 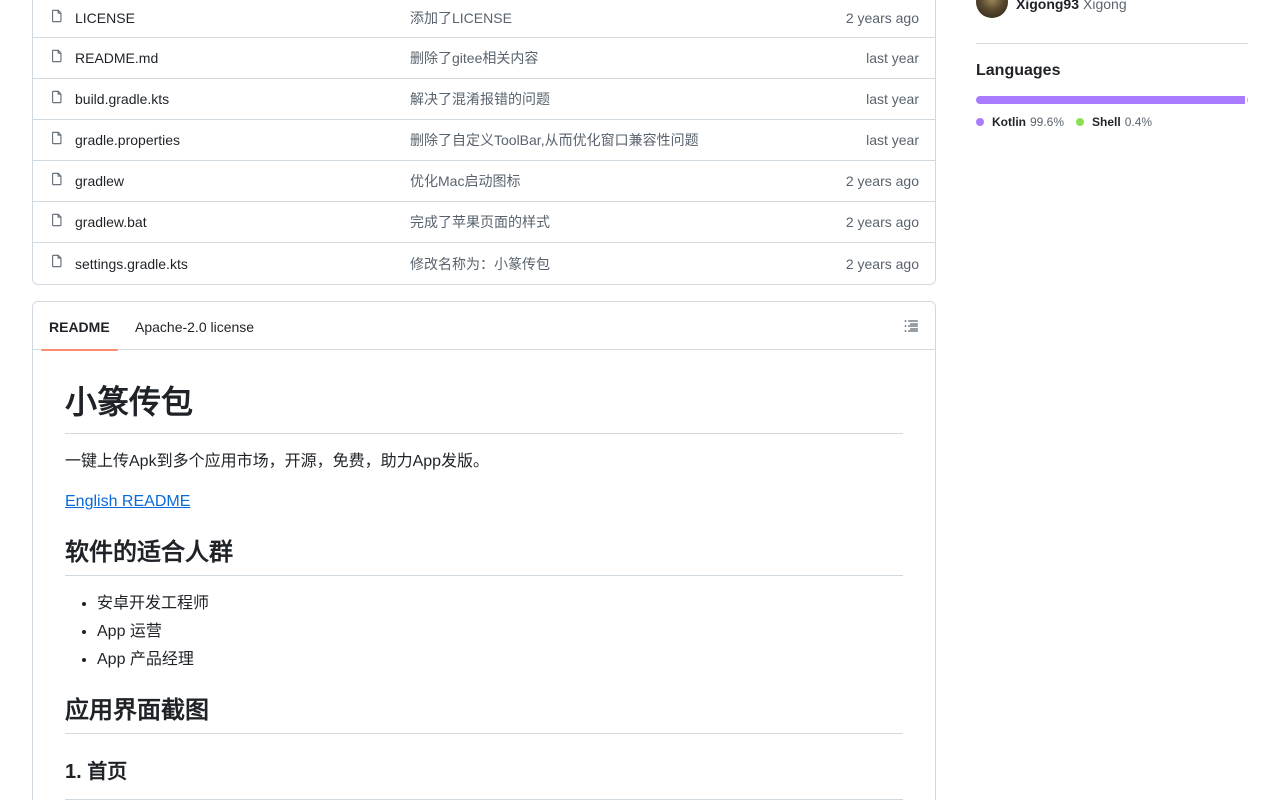 I want to click on section-heading-audience: 软件的适合人群, so click(x=484, y=556).